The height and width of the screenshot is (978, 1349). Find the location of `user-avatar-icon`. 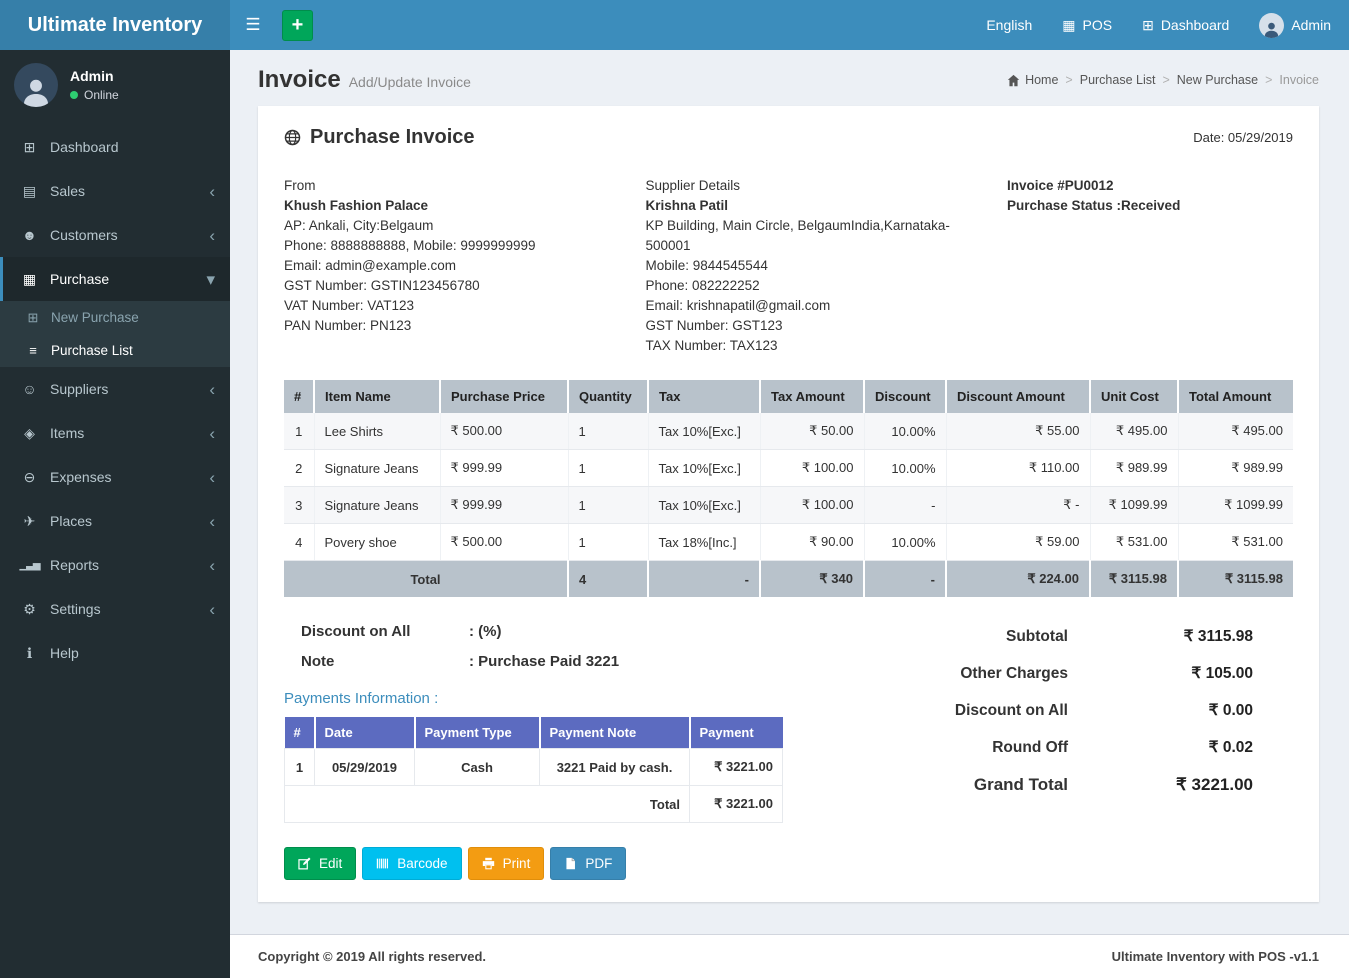

user-avatar-icon is located at coordinates (1272, 25).